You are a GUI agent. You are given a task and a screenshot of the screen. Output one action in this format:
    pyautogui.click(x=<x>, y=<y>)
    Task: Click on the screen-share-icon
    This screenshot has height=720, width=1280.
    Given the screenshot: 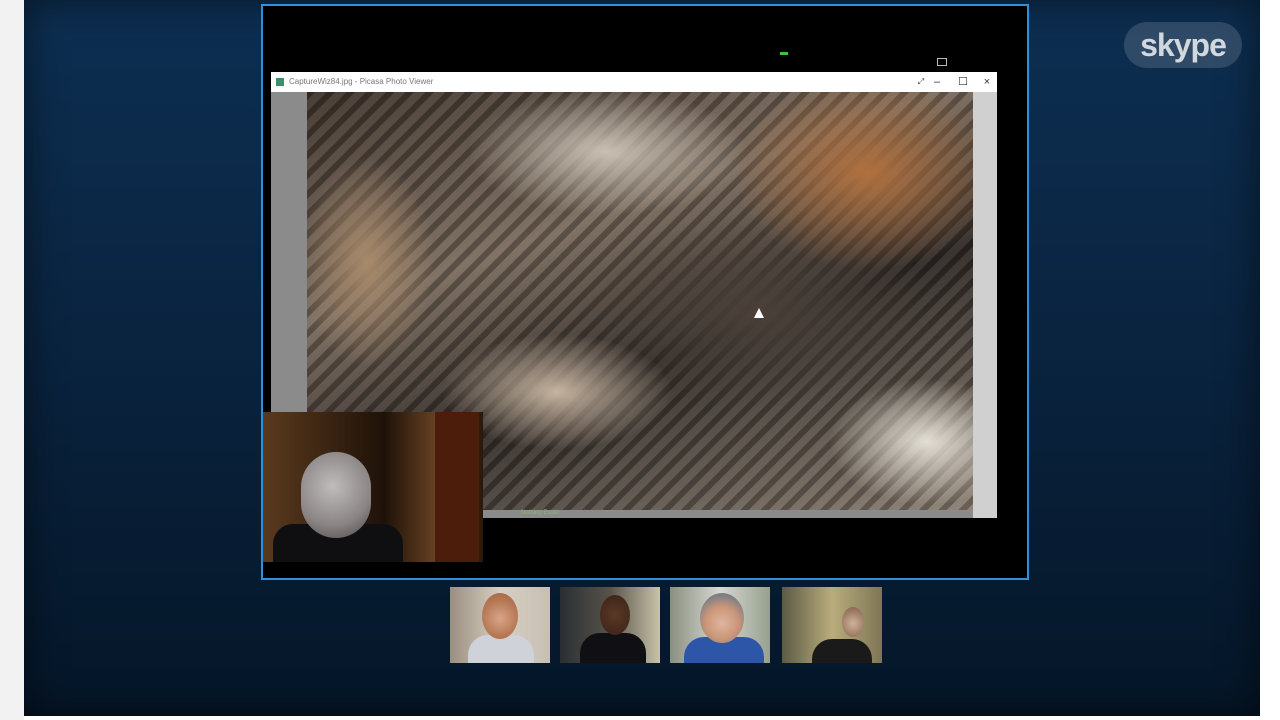 What is the action you would take?
    pyautogui.click(x=942, y=62)
    